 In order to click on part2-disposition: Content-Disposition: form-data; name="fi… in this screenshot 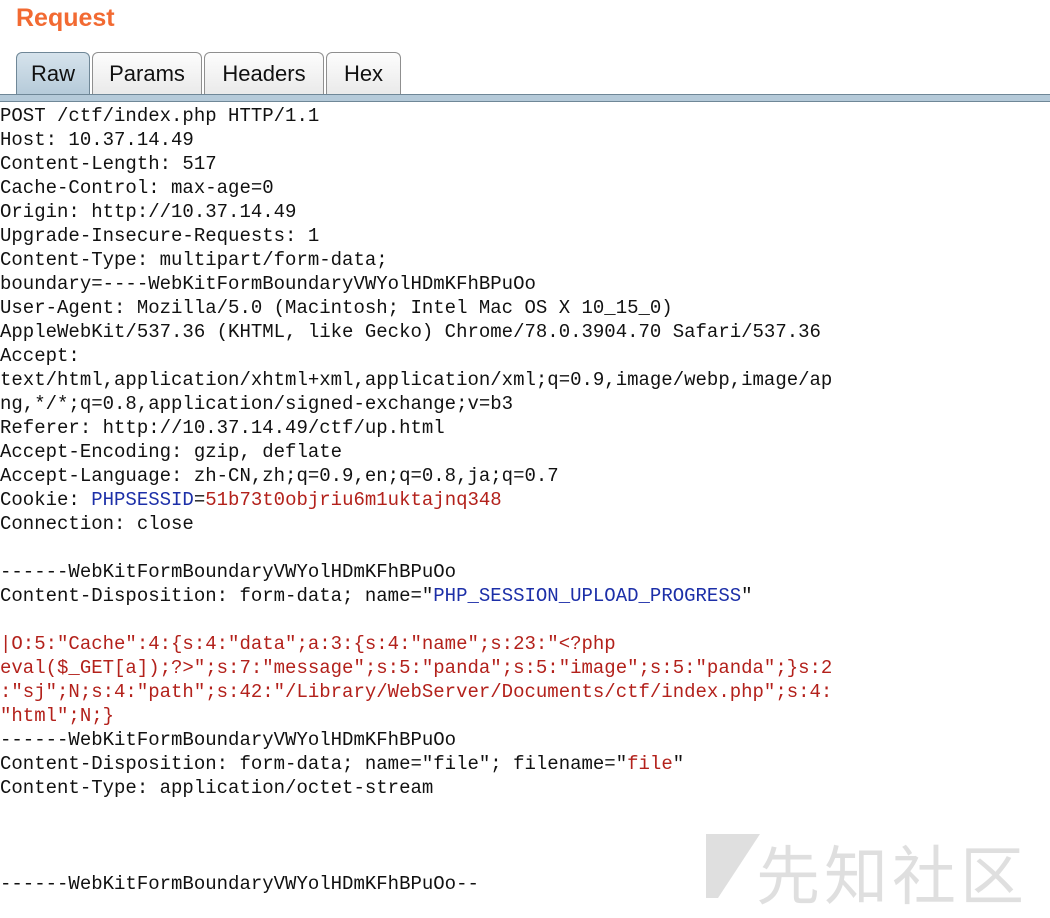, I will do `click(525, 764)`.